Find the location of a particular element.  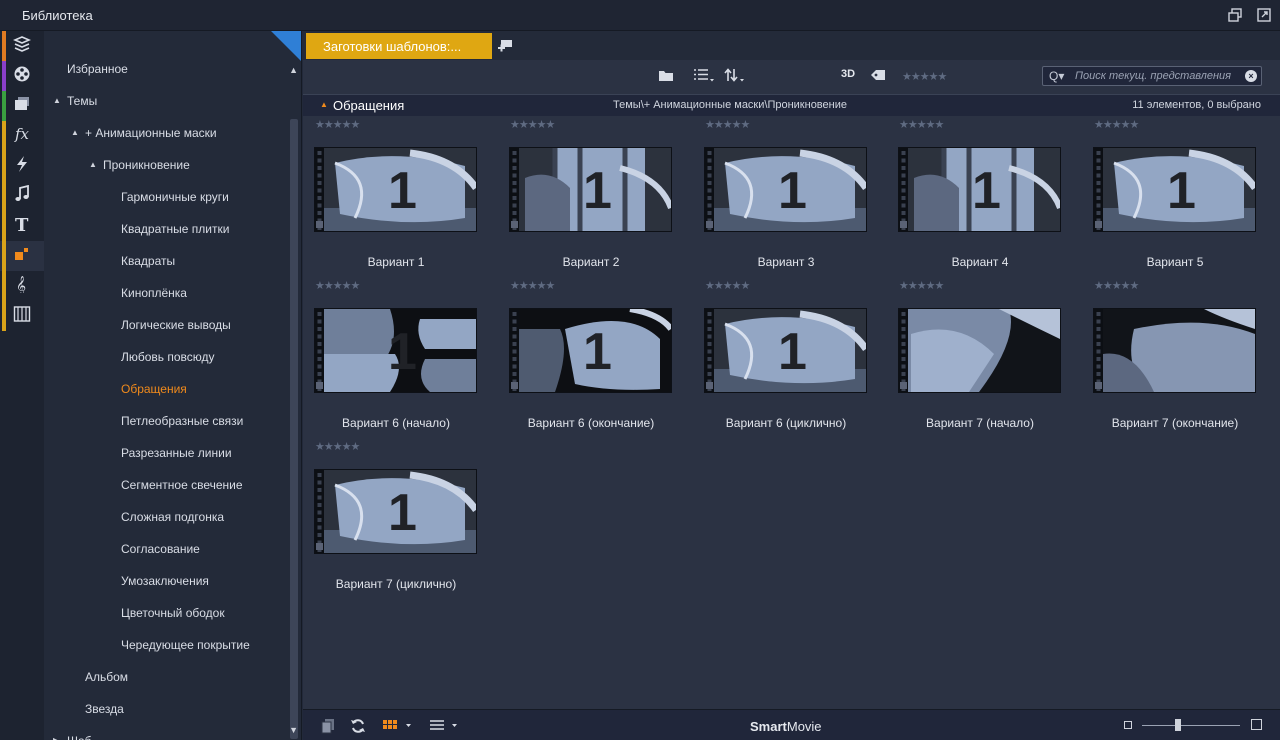

tree-item: Избранное is located at coordinates (97, 69).